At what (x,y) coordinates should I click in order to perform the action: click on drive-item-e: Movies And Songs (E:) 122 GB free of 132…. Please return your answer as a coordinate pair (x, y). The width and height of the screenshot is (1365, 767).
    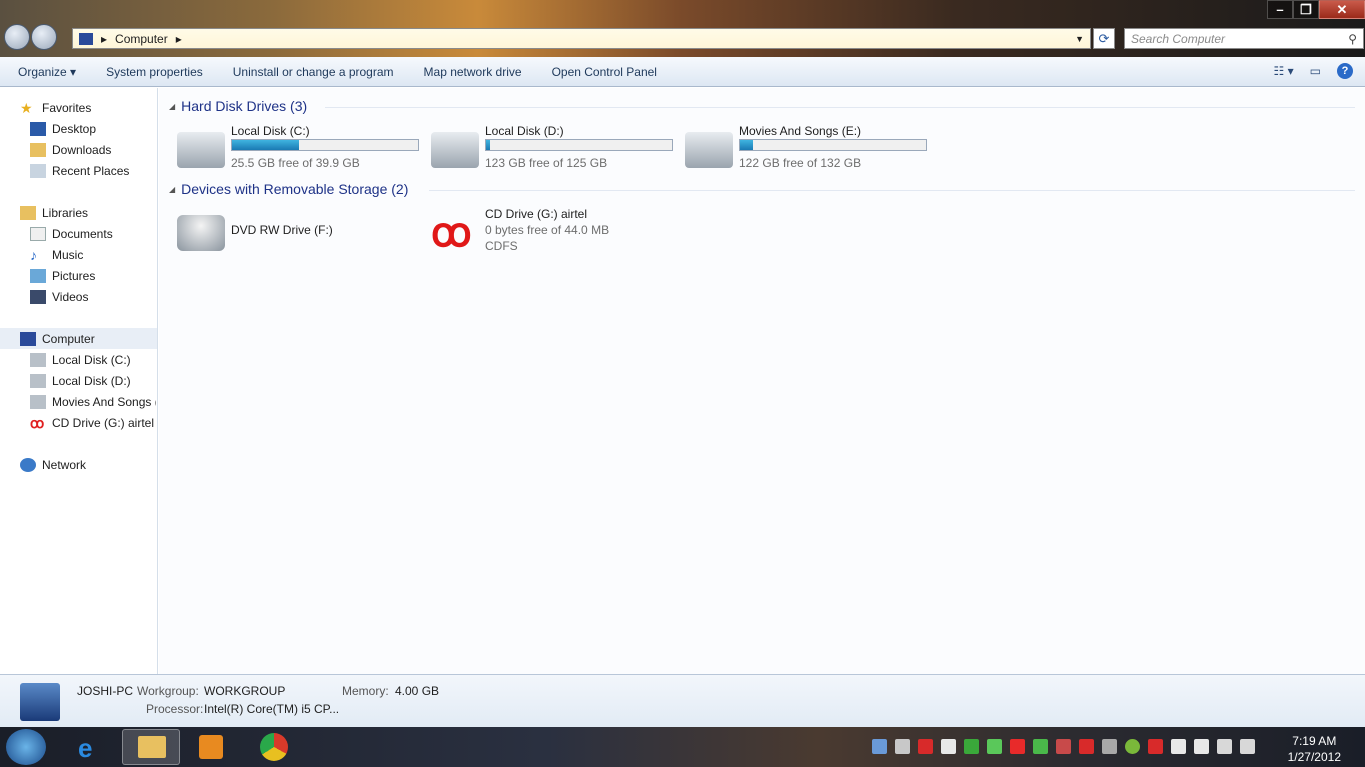
    Looking at the image, I should click on (810, 149).